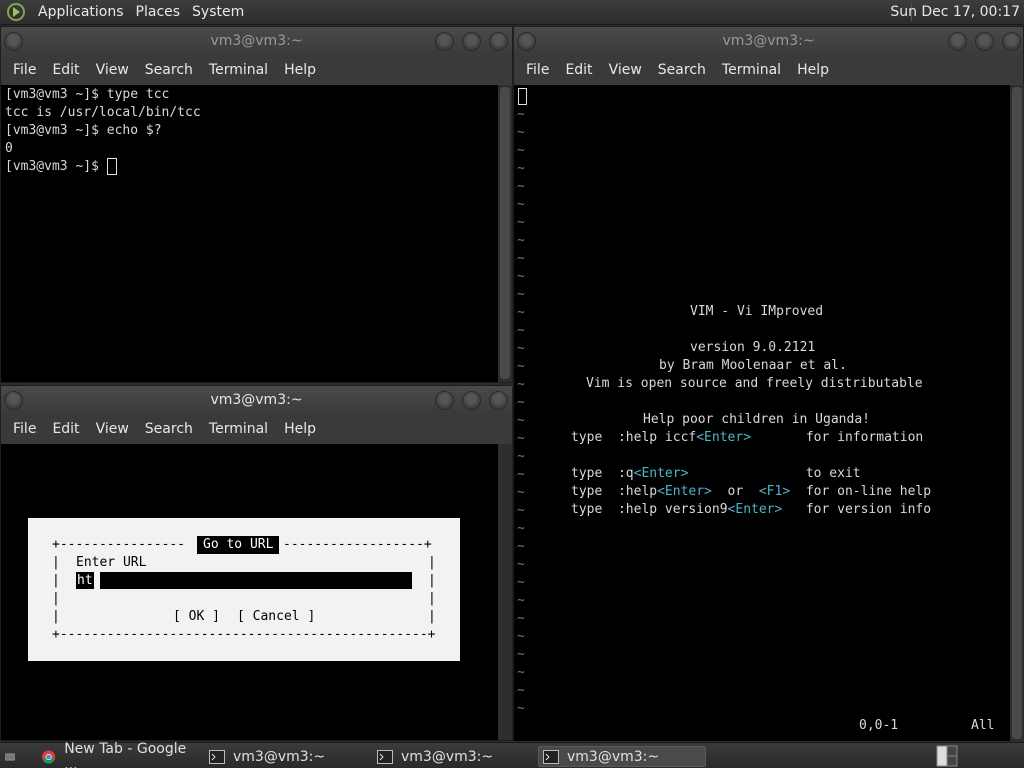  What do you see at coordinates (774, 473) in the screenshot?
I see `help-desc: to exit` at bounding box center [774, 473].